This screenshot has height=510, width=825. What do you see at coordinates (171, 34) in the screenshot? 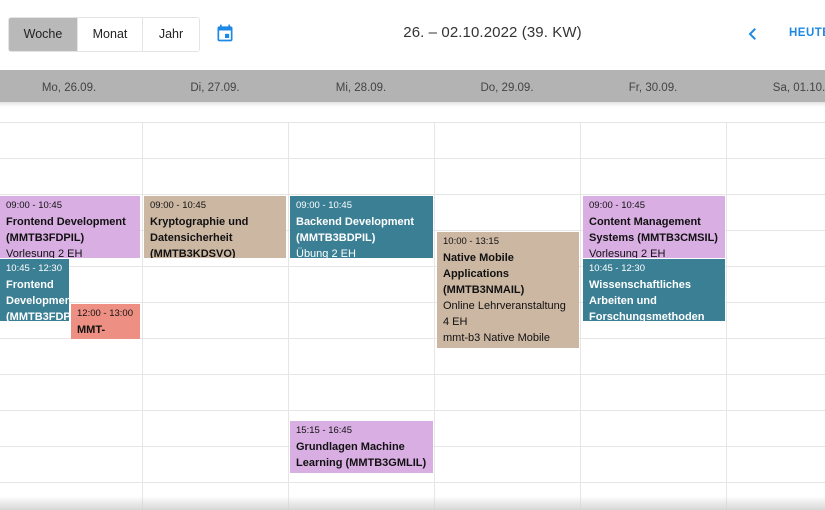
I see `view-year-button: Jahr` at bounding box center [171, 34].